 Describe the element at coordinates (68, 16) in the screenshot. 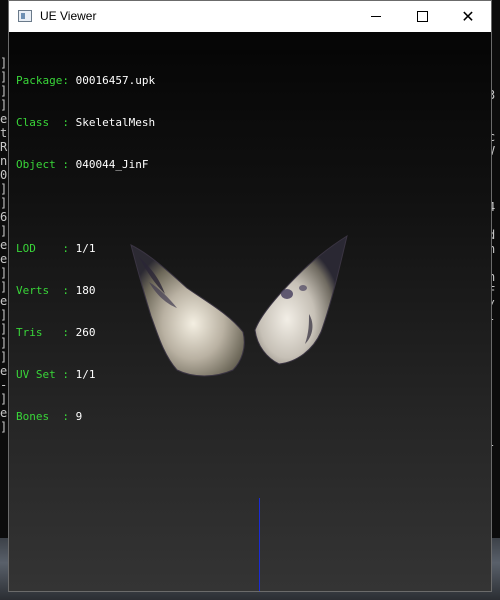

I see `window-title: UE Viewer` at that location.